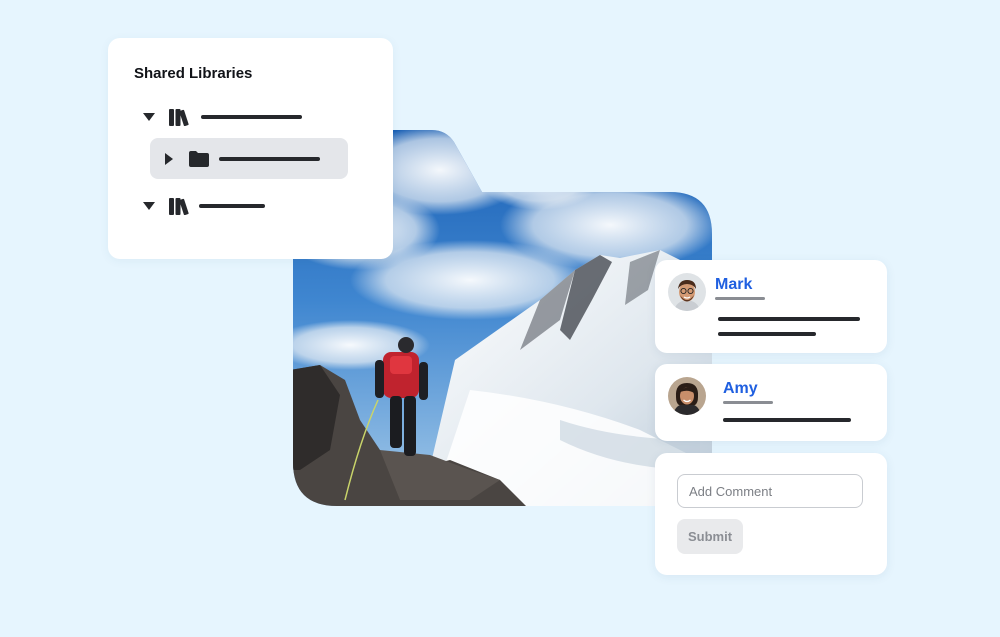 The width and height of the screenshot is (1000, 637). Describe the element at coordinates (169, 158) in the screenshot. I see `caret-right-icon` at that location.